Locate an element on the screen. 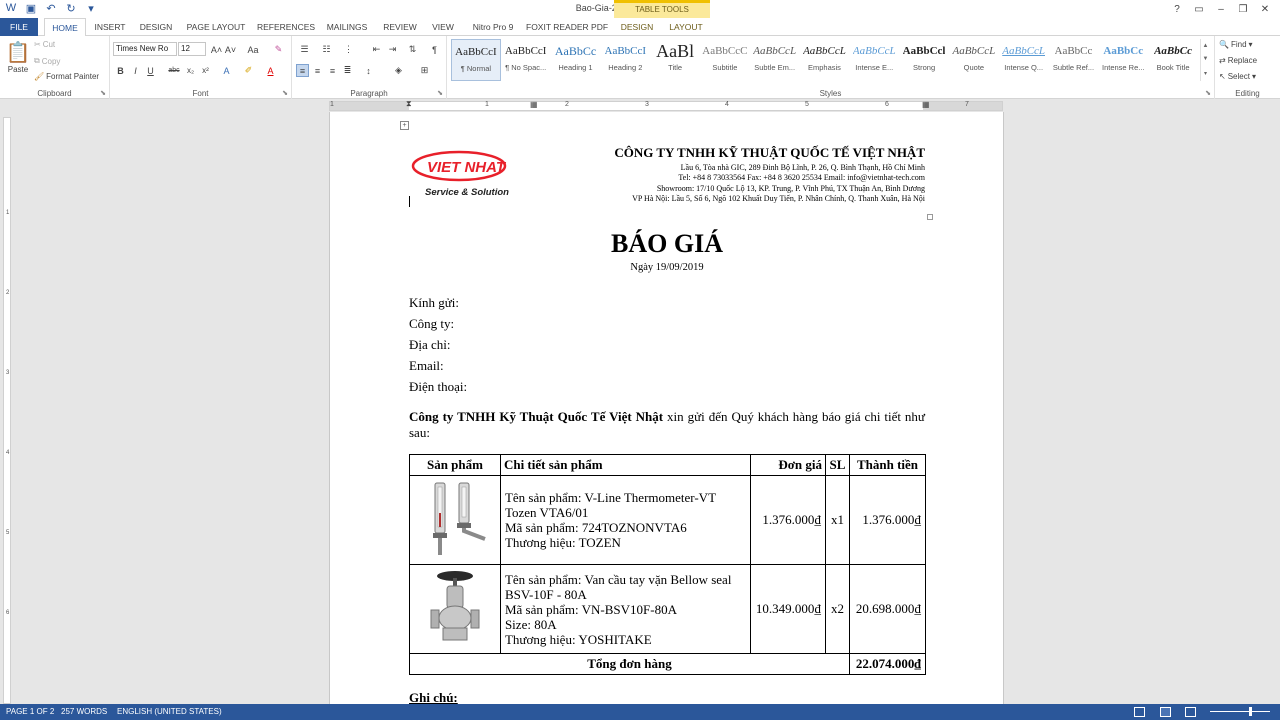 This screenshot has height=720, width=1280. show-formatting-icon: ¶ is located at coordinates (434, 49).